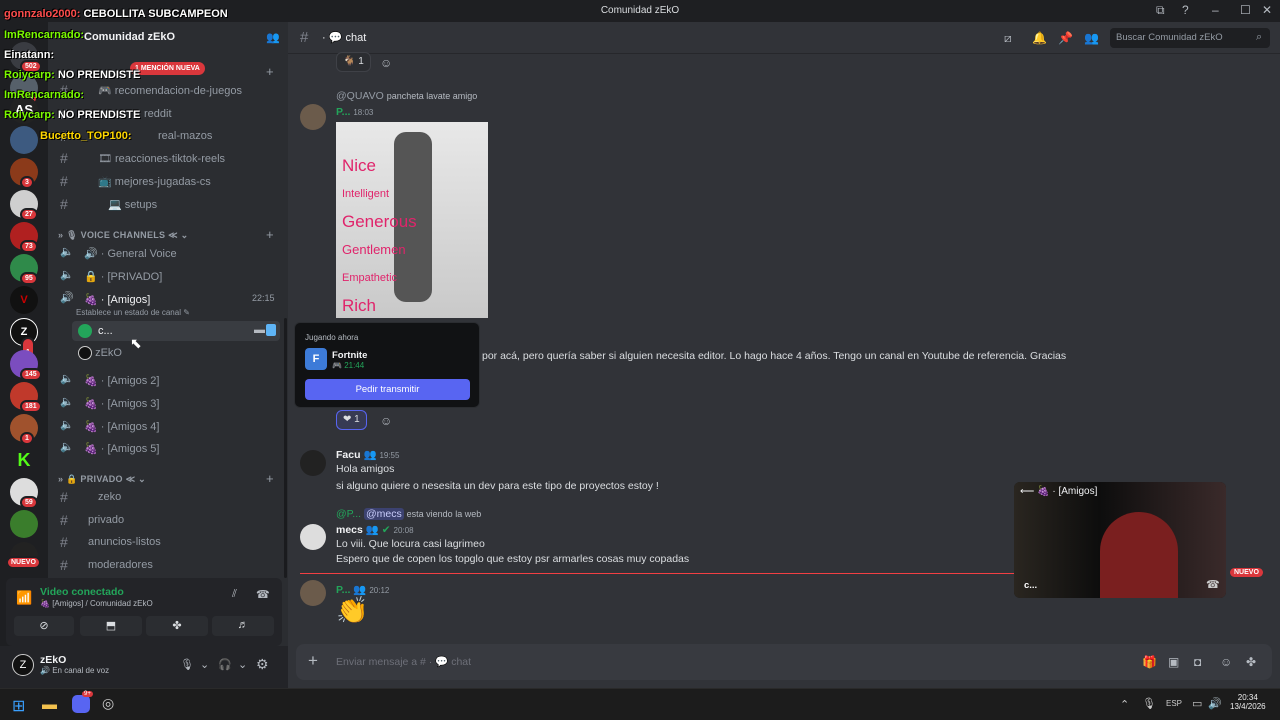 This screenshot has width=1280, height=720. Describe the element at coordinates (1197, 662) in the screenshot. I see `sticker-icon: ◘` at that location.